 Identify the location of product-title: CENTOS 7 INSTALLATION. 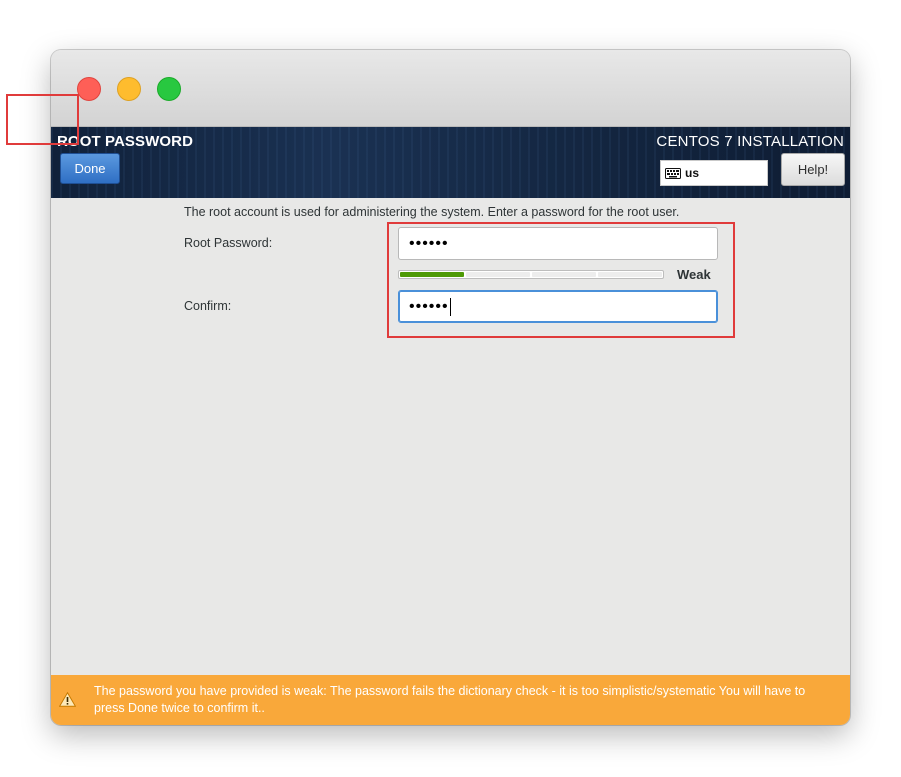
(750, 141).